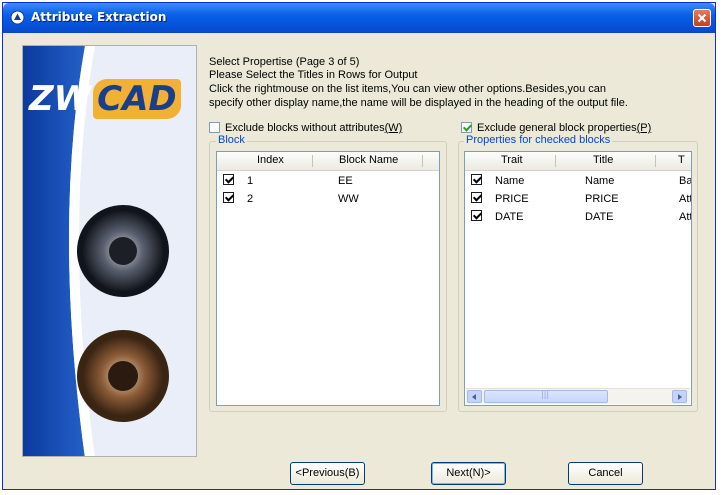  What do you see at coordinates (510, 181) in the screenshot?
I see `property-trait: Name` at bounding box center [510, 181].